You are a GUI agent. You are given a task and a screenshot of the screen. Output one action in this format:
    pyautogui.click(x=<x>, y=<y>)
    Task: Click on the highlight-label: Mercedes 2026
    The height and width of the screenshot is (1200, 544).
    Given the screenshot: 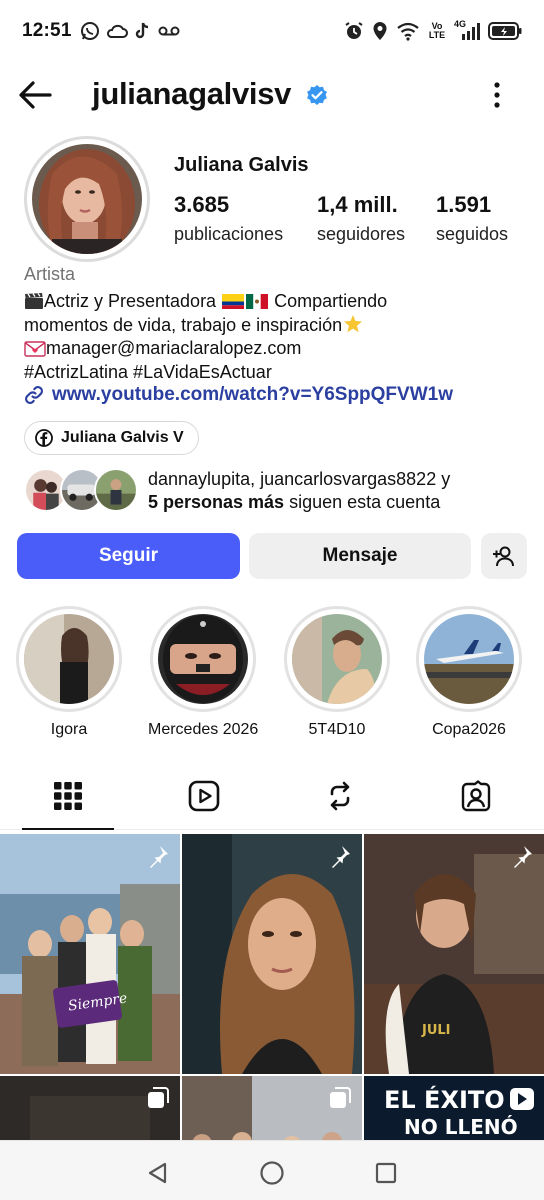 What is the action you would take?
    pyautogui.click(x=203, y=729)
    